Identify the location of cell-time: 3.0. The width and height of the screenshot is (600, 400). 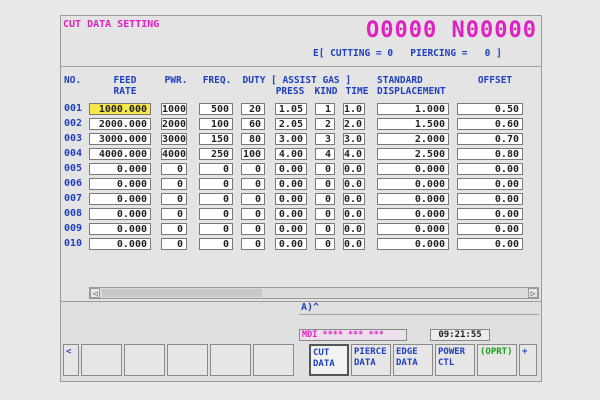
(354, 139).